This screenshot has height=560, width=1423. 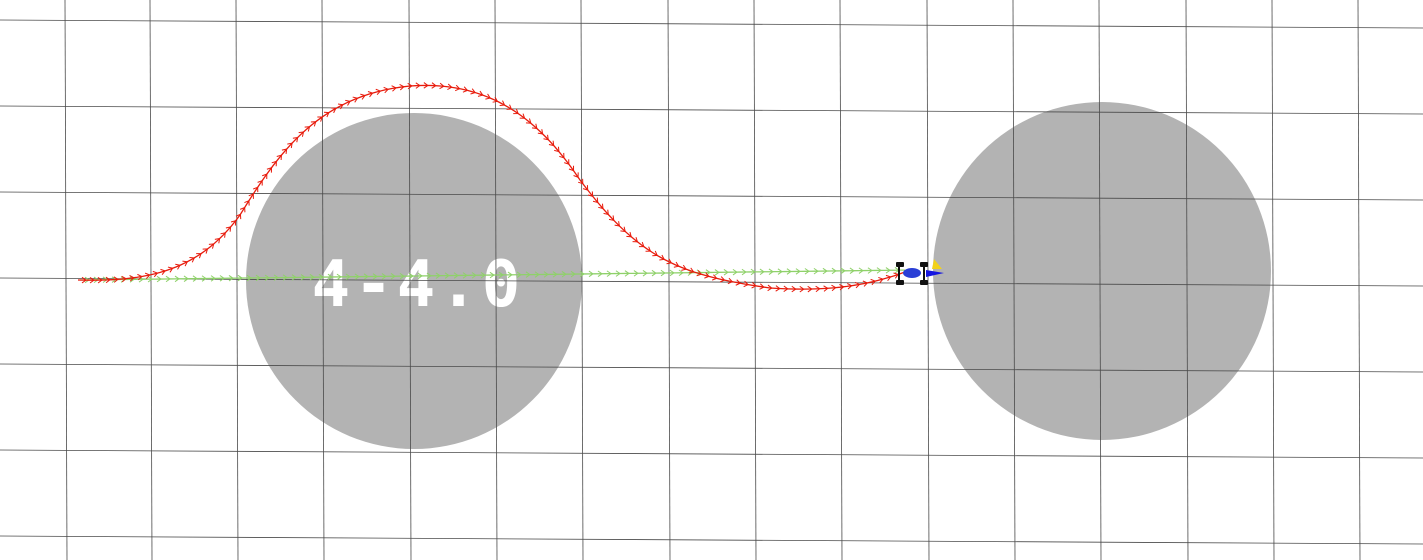 I want to click on robot-body-icon, so click(x=912, y=273).